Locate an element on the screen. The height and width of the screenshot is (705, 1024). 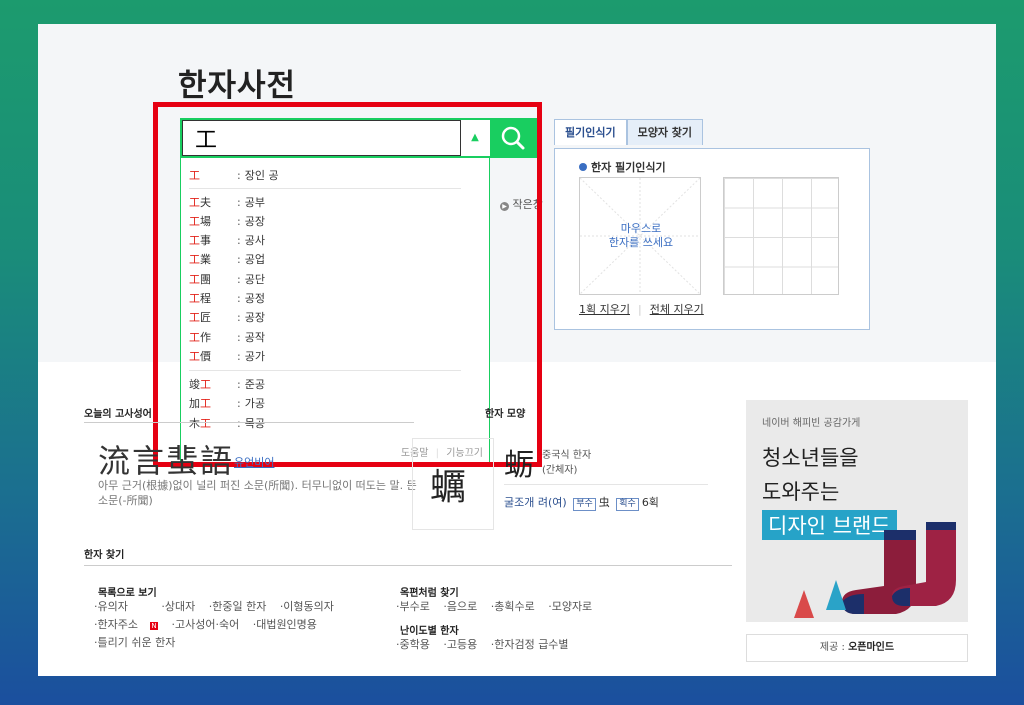
ad-headline-1: 청소년들을 is located at coordinates (810, 458).